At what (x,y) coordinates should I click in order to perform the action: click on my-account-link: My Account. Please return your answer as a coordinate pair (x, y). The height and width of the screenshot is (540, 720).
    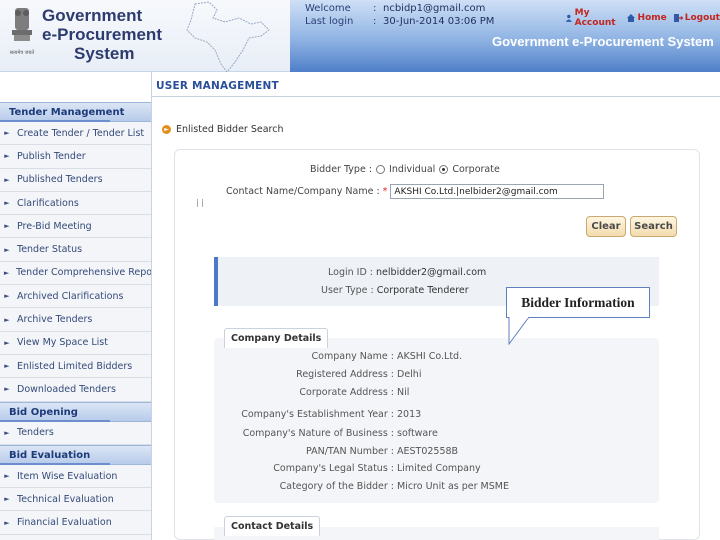
    Looking at the image, I should click on (592, 18).